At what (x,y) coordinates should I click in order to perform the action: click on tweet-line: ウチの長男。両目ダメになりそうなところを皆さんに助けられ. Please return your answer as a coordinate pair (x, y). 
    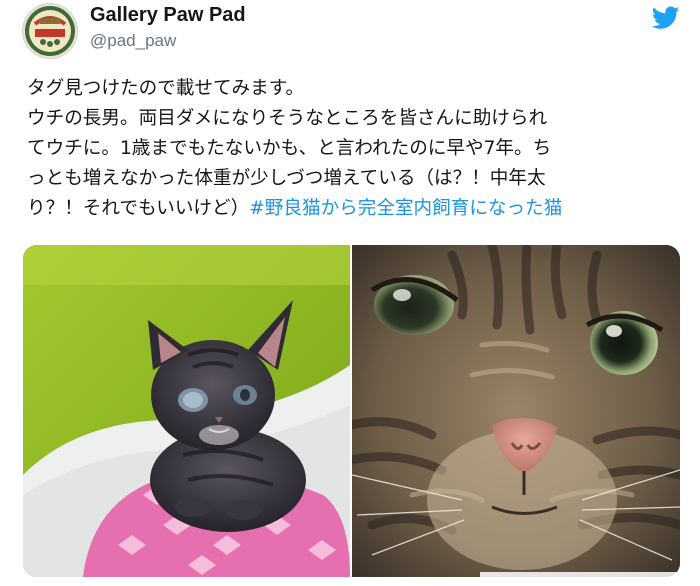
    Looking at the image, I should click on (287, 118).